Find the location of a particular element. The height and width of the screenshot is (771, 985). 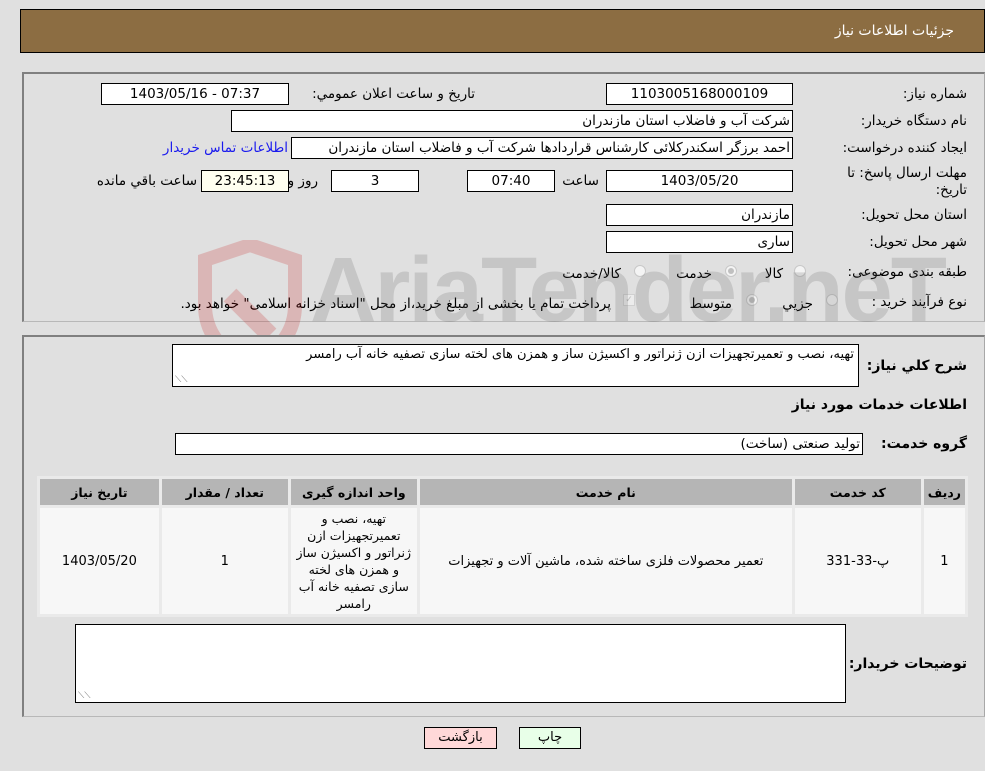

need-number-field: 1103005168000109 is located at coordinates (699, 94).